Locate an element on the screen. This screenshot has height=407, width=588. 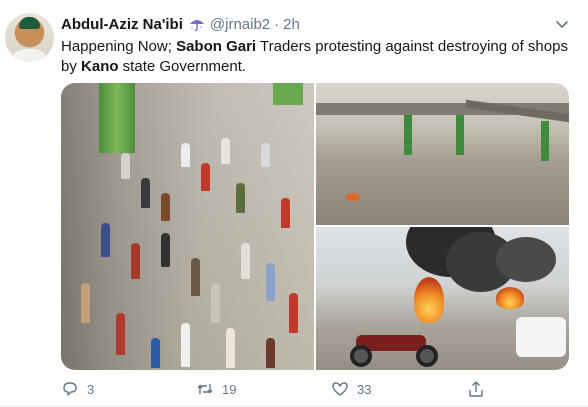
reply-count: 3 is located at coordinates (91, 389).